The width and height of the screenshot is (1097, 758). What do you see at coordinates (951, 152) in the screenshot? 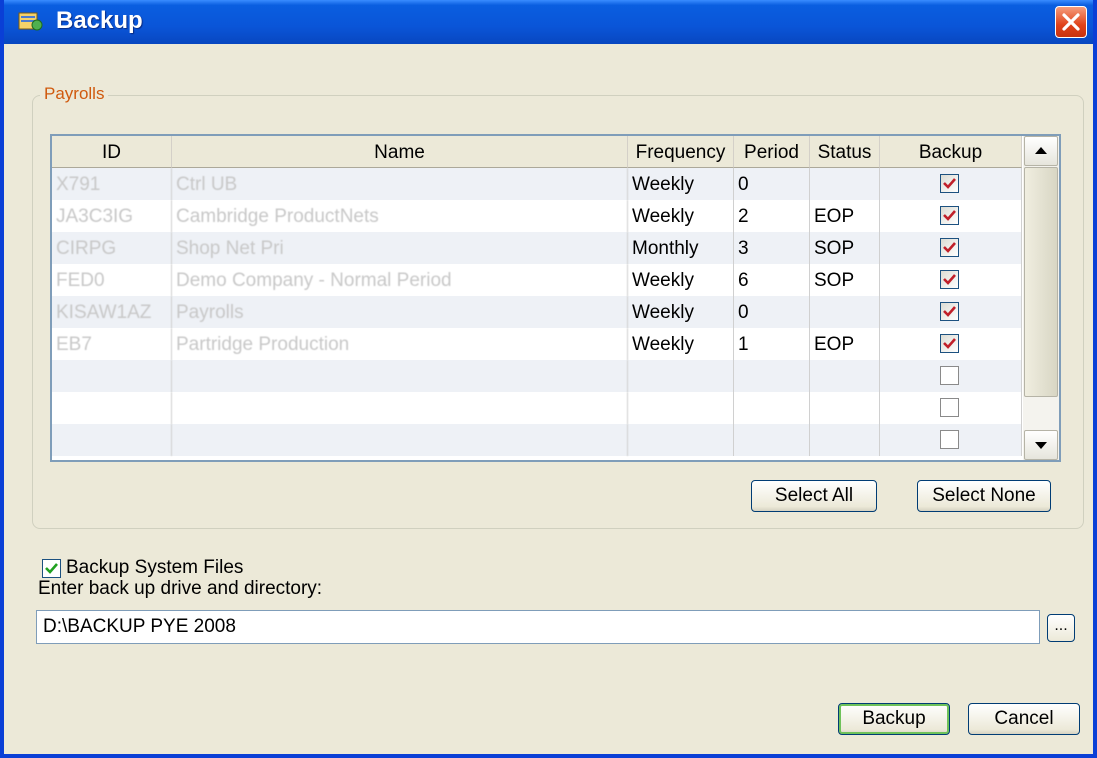
I see `column-header-backup: Backup` at bounding box center [951, 152].